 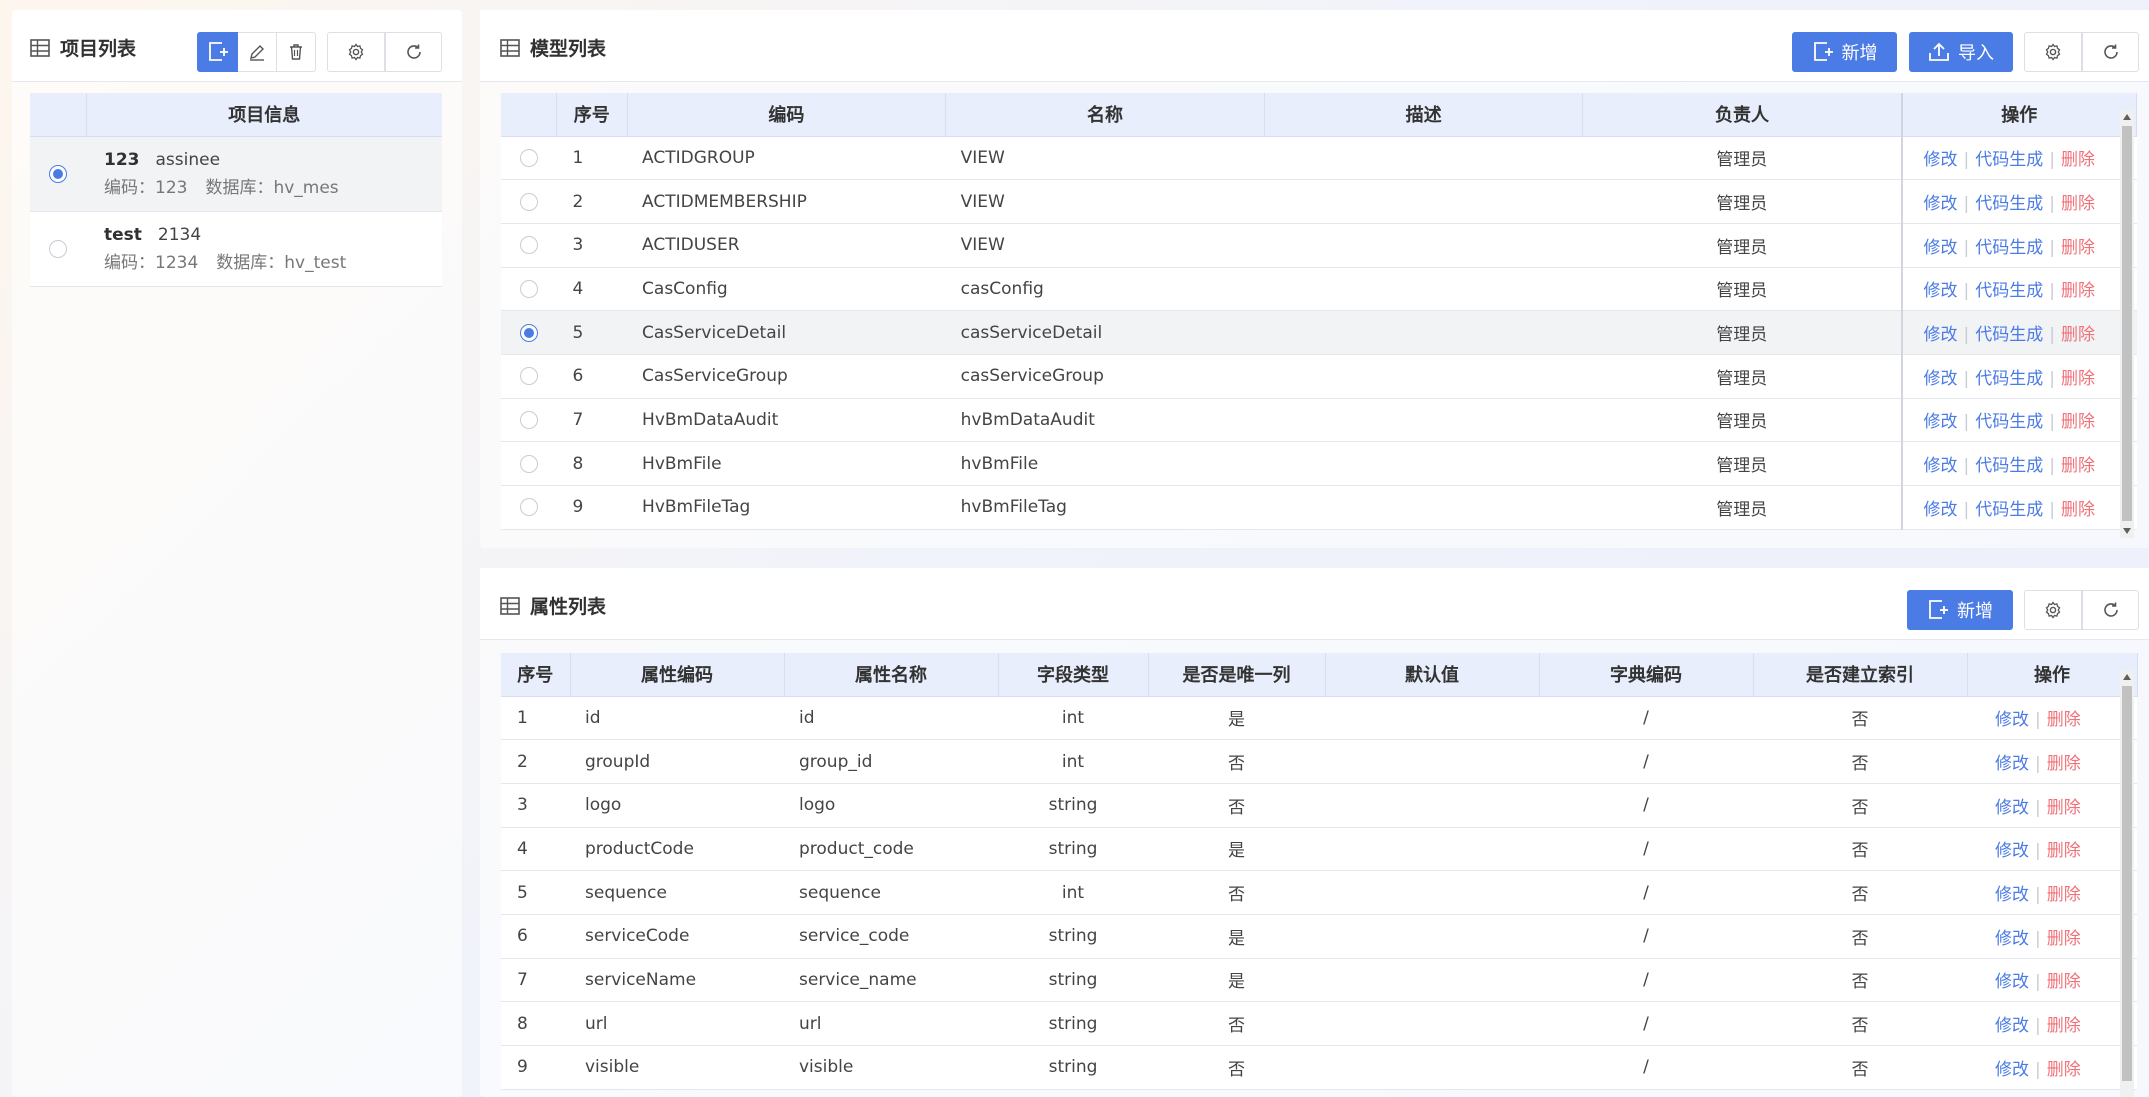 What do you see at coordinates (1961, 52) in the screenshot?
I see `import-model-button: 导入` at bounding box center [1961, 52].